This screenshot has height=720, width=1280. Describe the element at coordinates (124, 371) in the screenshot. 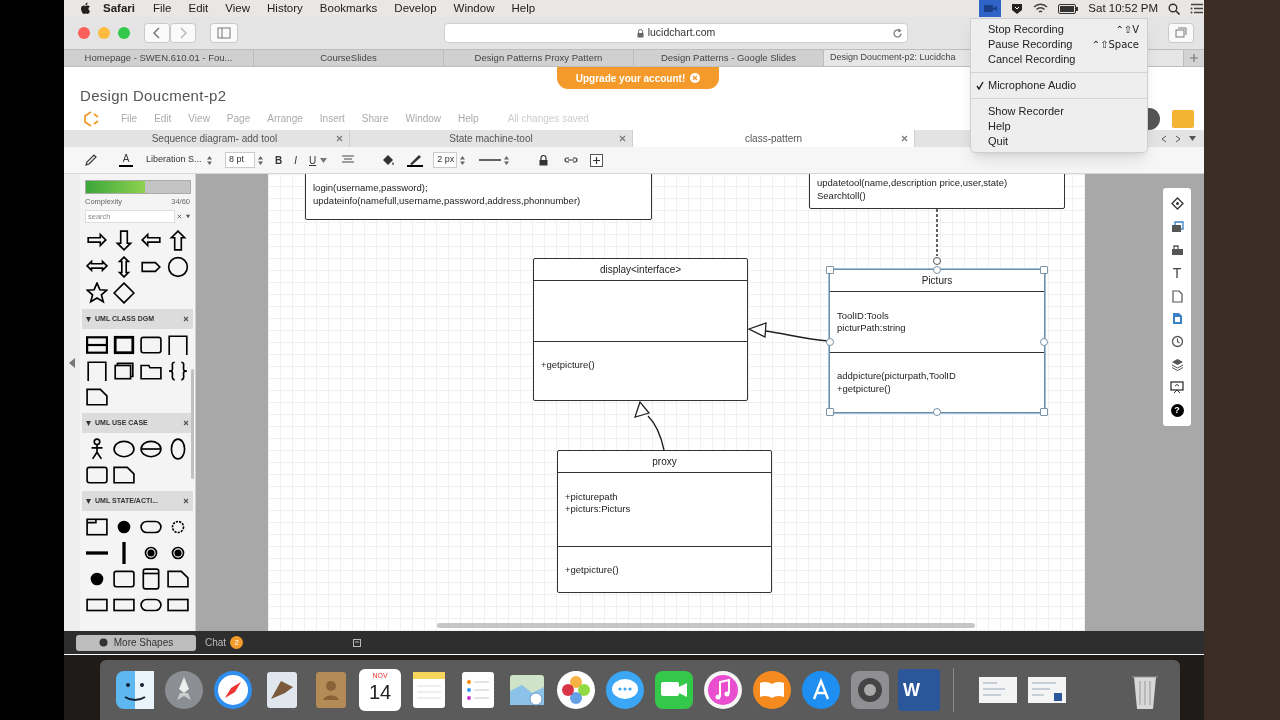

I see `stacked-rectangles-icon` at that location.